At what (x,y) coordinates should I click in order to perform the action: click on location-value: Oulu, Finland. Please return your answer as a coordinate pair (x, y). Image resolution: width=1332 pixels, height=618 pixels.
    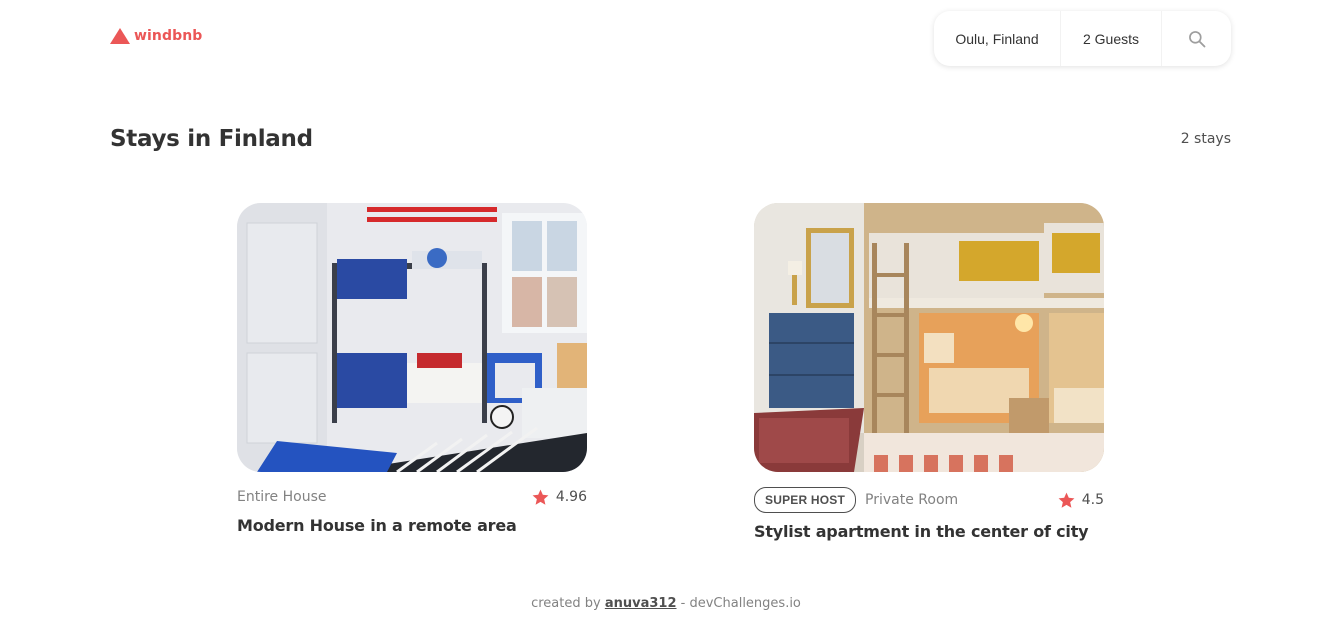
    Looking at the image, I should click on (997, 38).